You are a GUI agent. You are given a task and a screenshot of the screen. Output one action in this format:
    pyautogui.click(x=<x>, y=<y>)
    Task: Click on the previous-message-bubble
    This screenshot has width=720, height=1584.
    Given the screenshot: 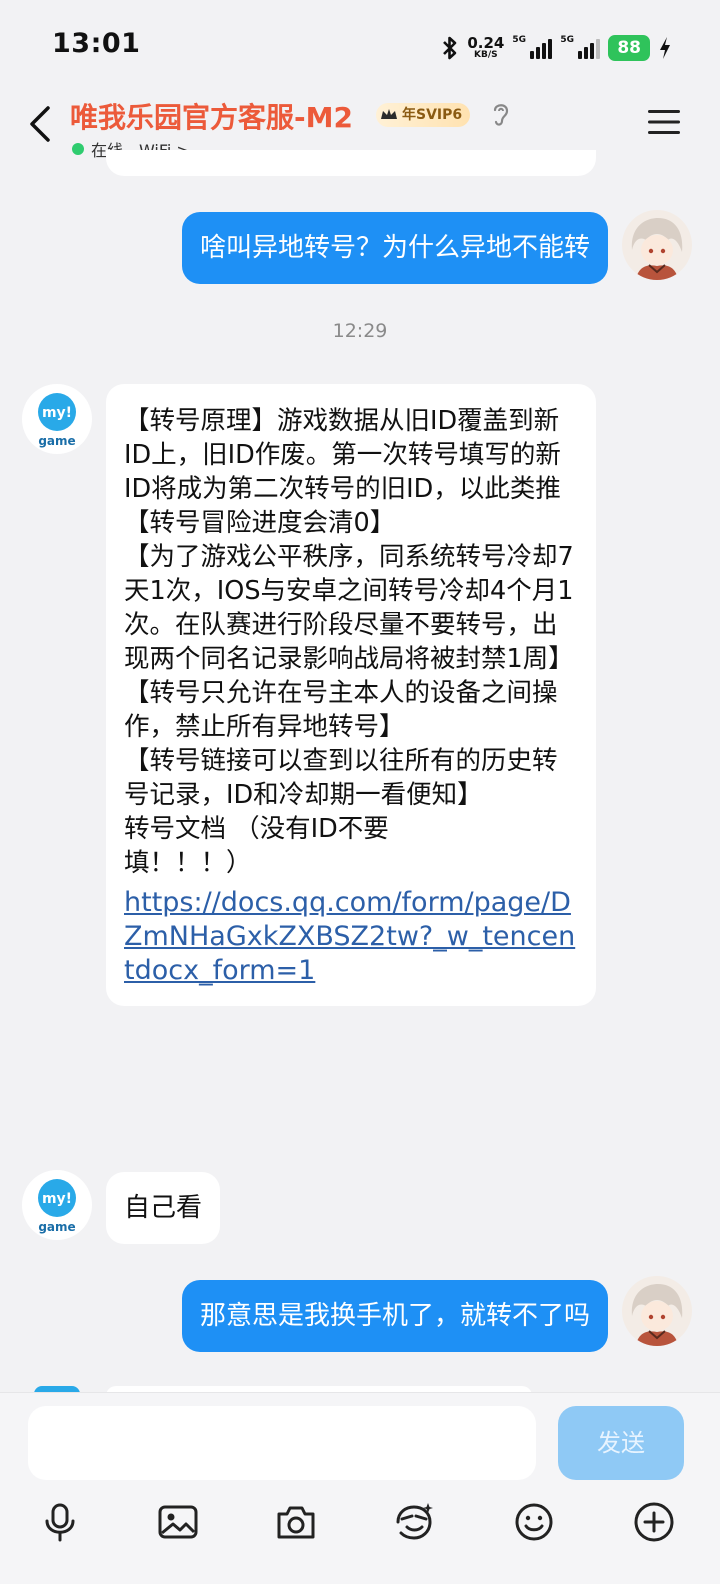 What is the action you would take?
    pyautogui.click(x=351, y=163)
    